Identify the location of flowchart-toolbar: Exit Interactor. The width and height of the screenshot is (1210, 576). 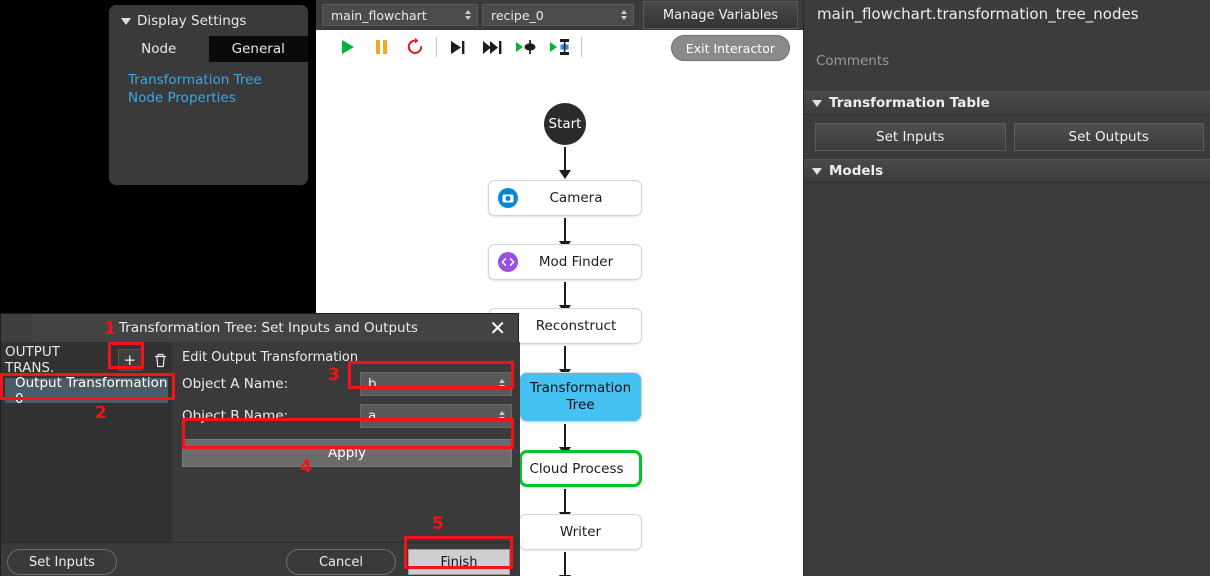
(559, 47).